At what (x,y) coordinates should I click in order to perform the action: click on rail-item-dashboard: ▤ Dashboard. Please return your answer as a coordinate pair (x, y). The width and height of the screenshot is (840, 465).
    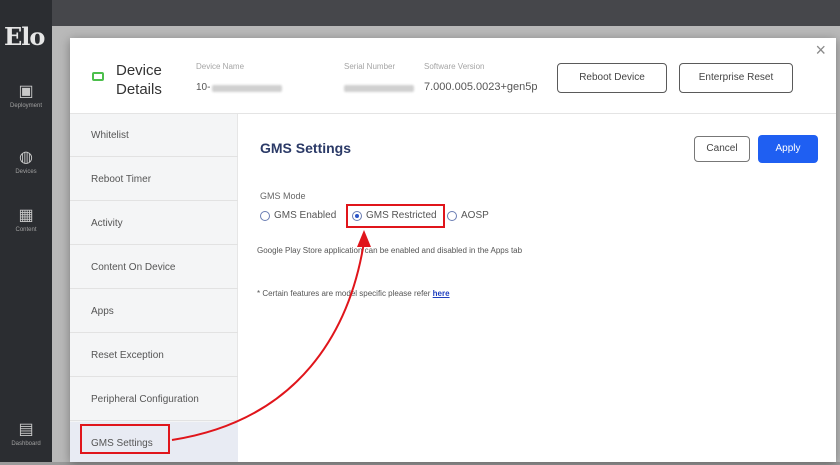
    Looking at the image, I should click on (26, 442).